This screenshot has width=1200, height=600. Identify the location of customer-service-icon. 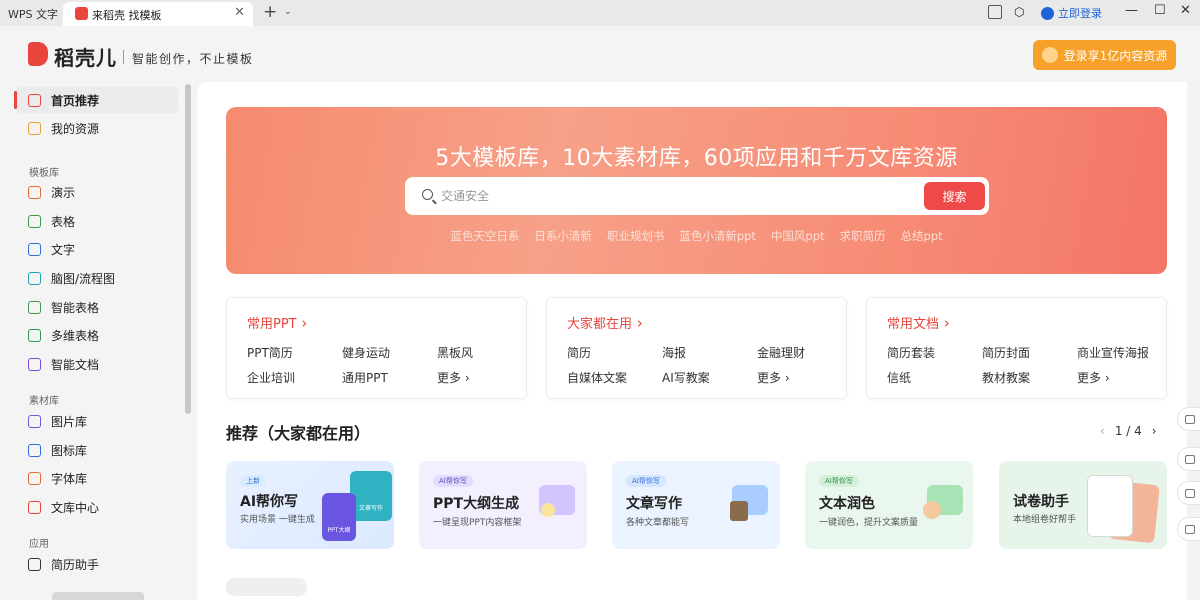
(1188, 419).